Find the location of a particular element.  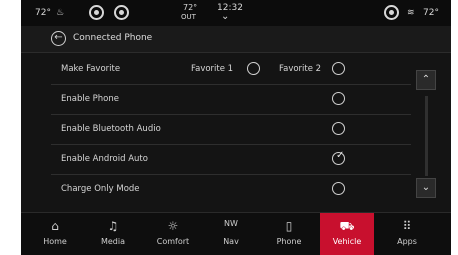

enable-android-auto-checkbox: ✓ is located at coordinates (338, 157).